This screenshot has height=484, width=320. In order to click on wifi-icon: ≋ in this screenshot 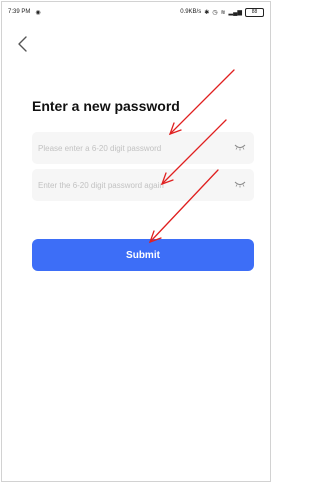, I will do `click(223, 12)`.